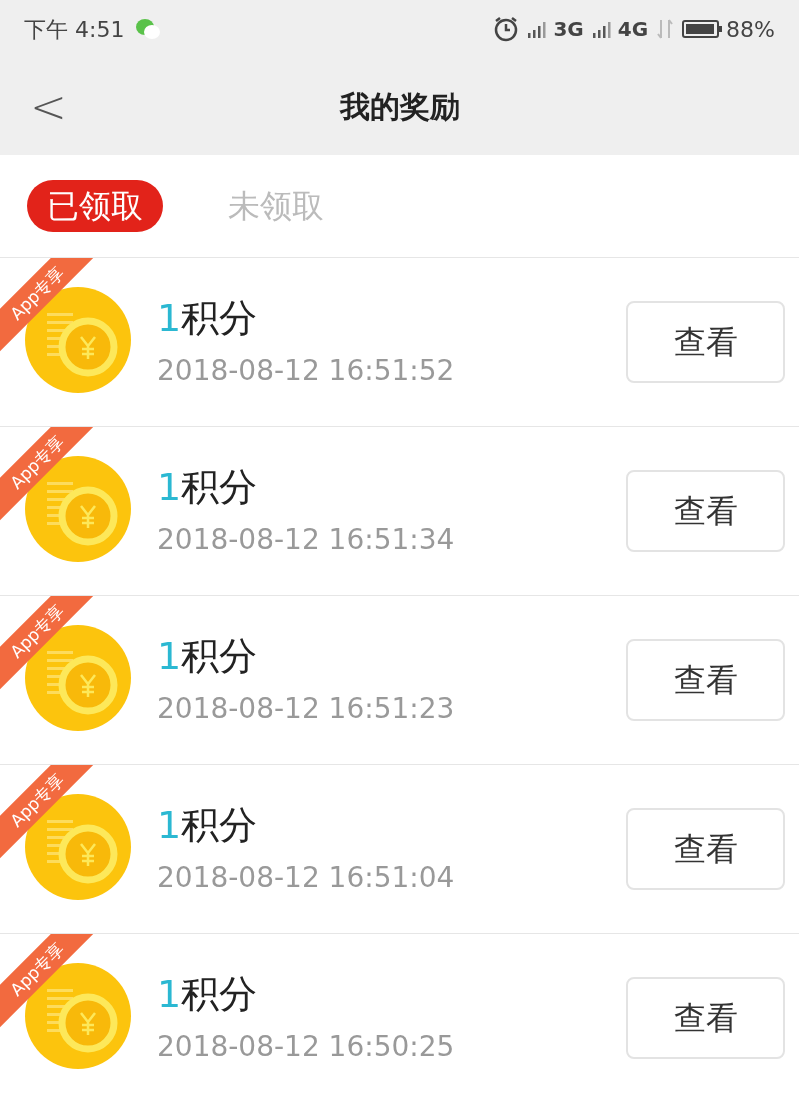 This screenshot has height=1095, width=799. What do you see at coordinates (665, 29) in the screenshot?
I see `data-transfer-icon` at bounding box center [665, 29].